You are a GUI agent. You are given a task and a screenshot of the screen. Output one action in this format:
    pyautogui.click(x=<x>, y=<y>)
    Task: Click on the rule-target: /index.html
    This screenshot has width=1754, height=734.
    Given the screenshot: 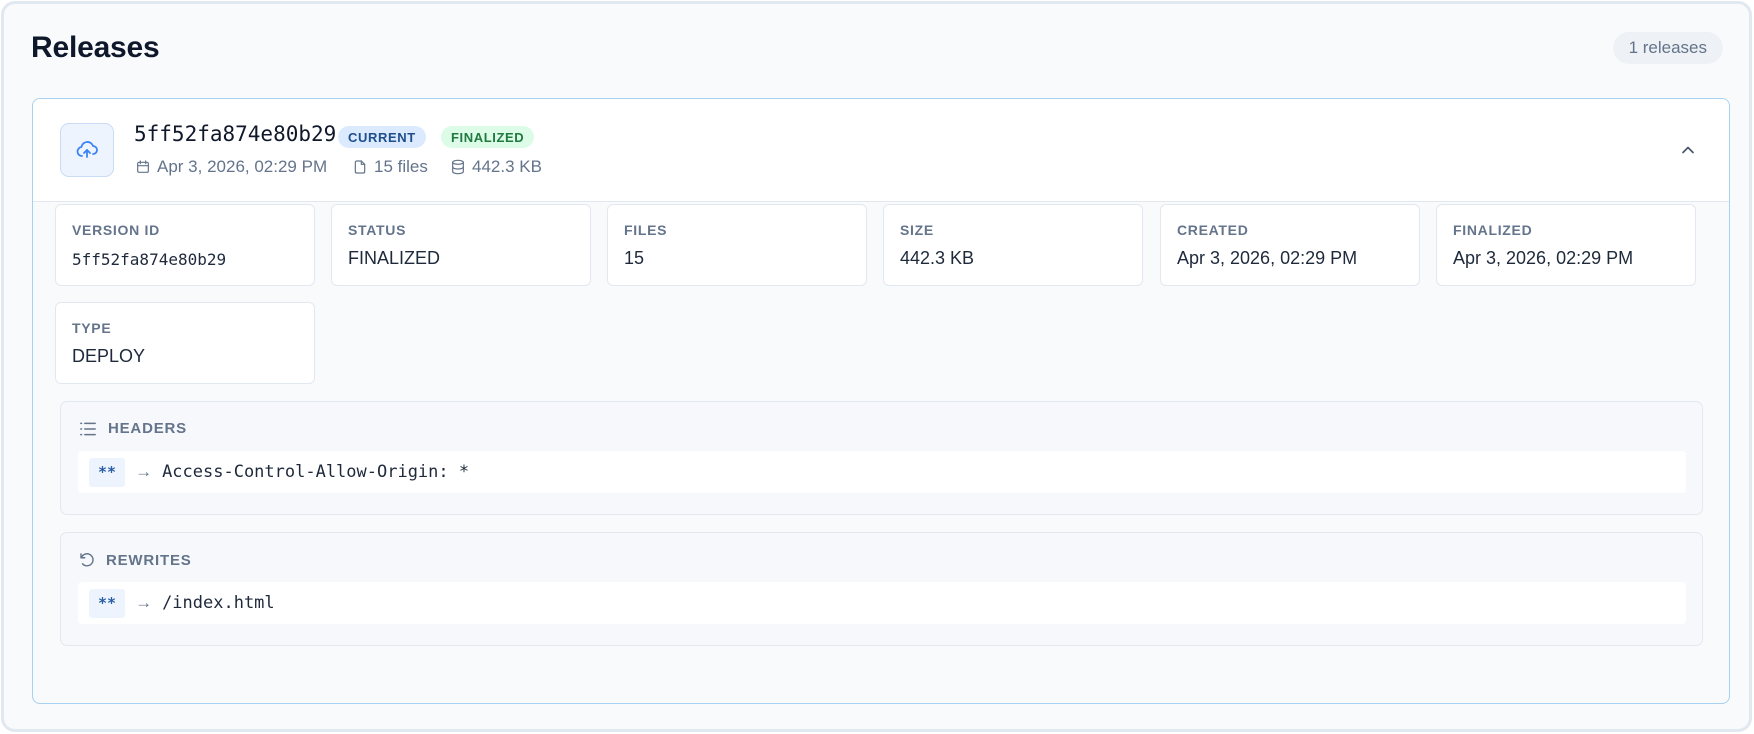 What is the action you would take?
    pyautogui.click(x=218, y=603)
    